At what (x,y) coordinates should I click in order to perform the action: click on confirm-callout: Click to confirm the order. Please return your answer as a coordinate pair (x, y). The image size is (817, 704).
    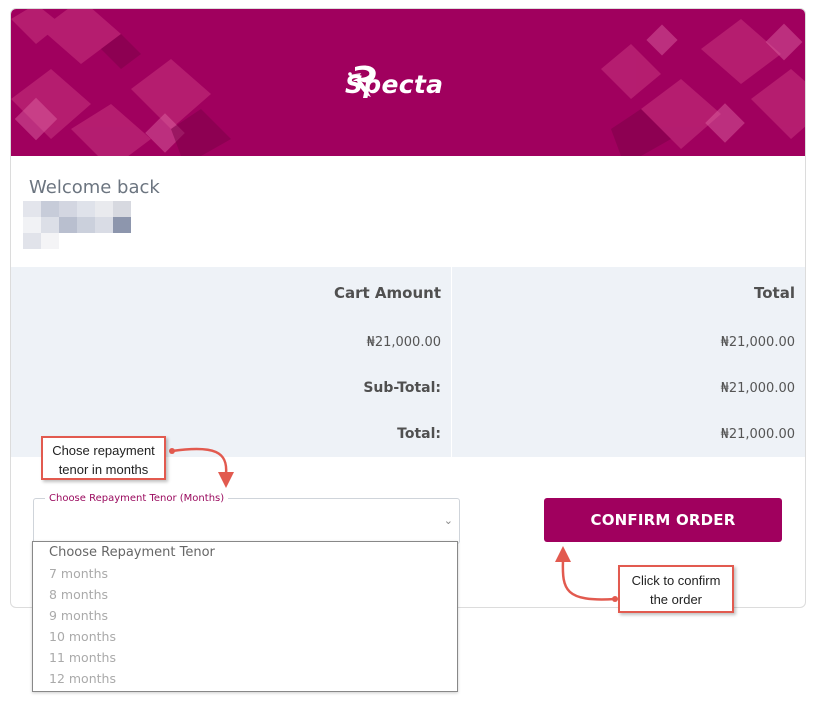
    Looking at the image, I should click on (676, 589).